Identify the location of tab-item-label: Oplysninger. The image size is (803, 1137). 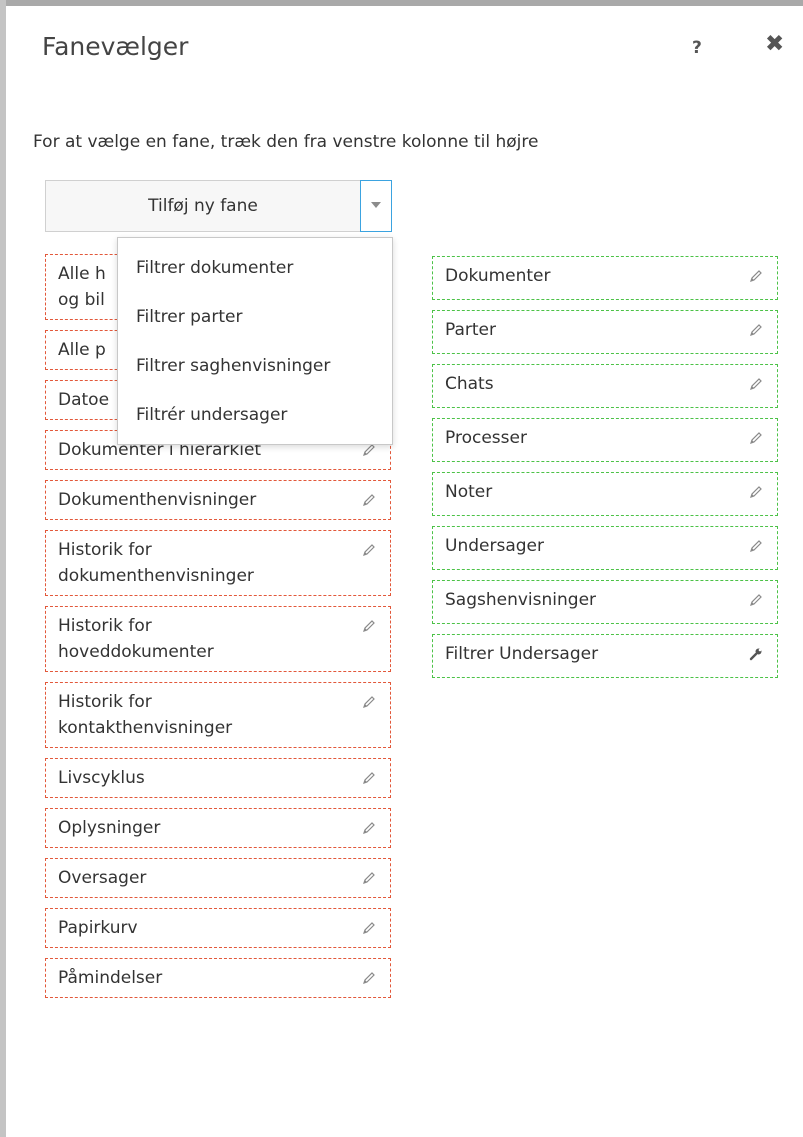
(109, 828).